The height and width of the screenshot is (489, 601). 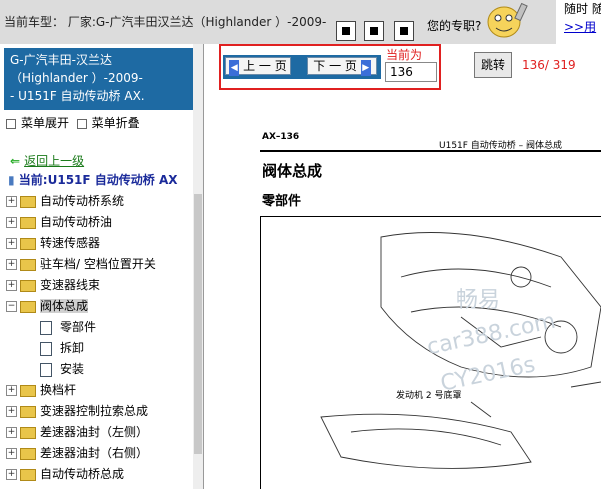 What do you see at coordinates (72, 348) in the screenshot?
I see `tree-leaf-label: 拆卸` at bounding box center [72, 348].